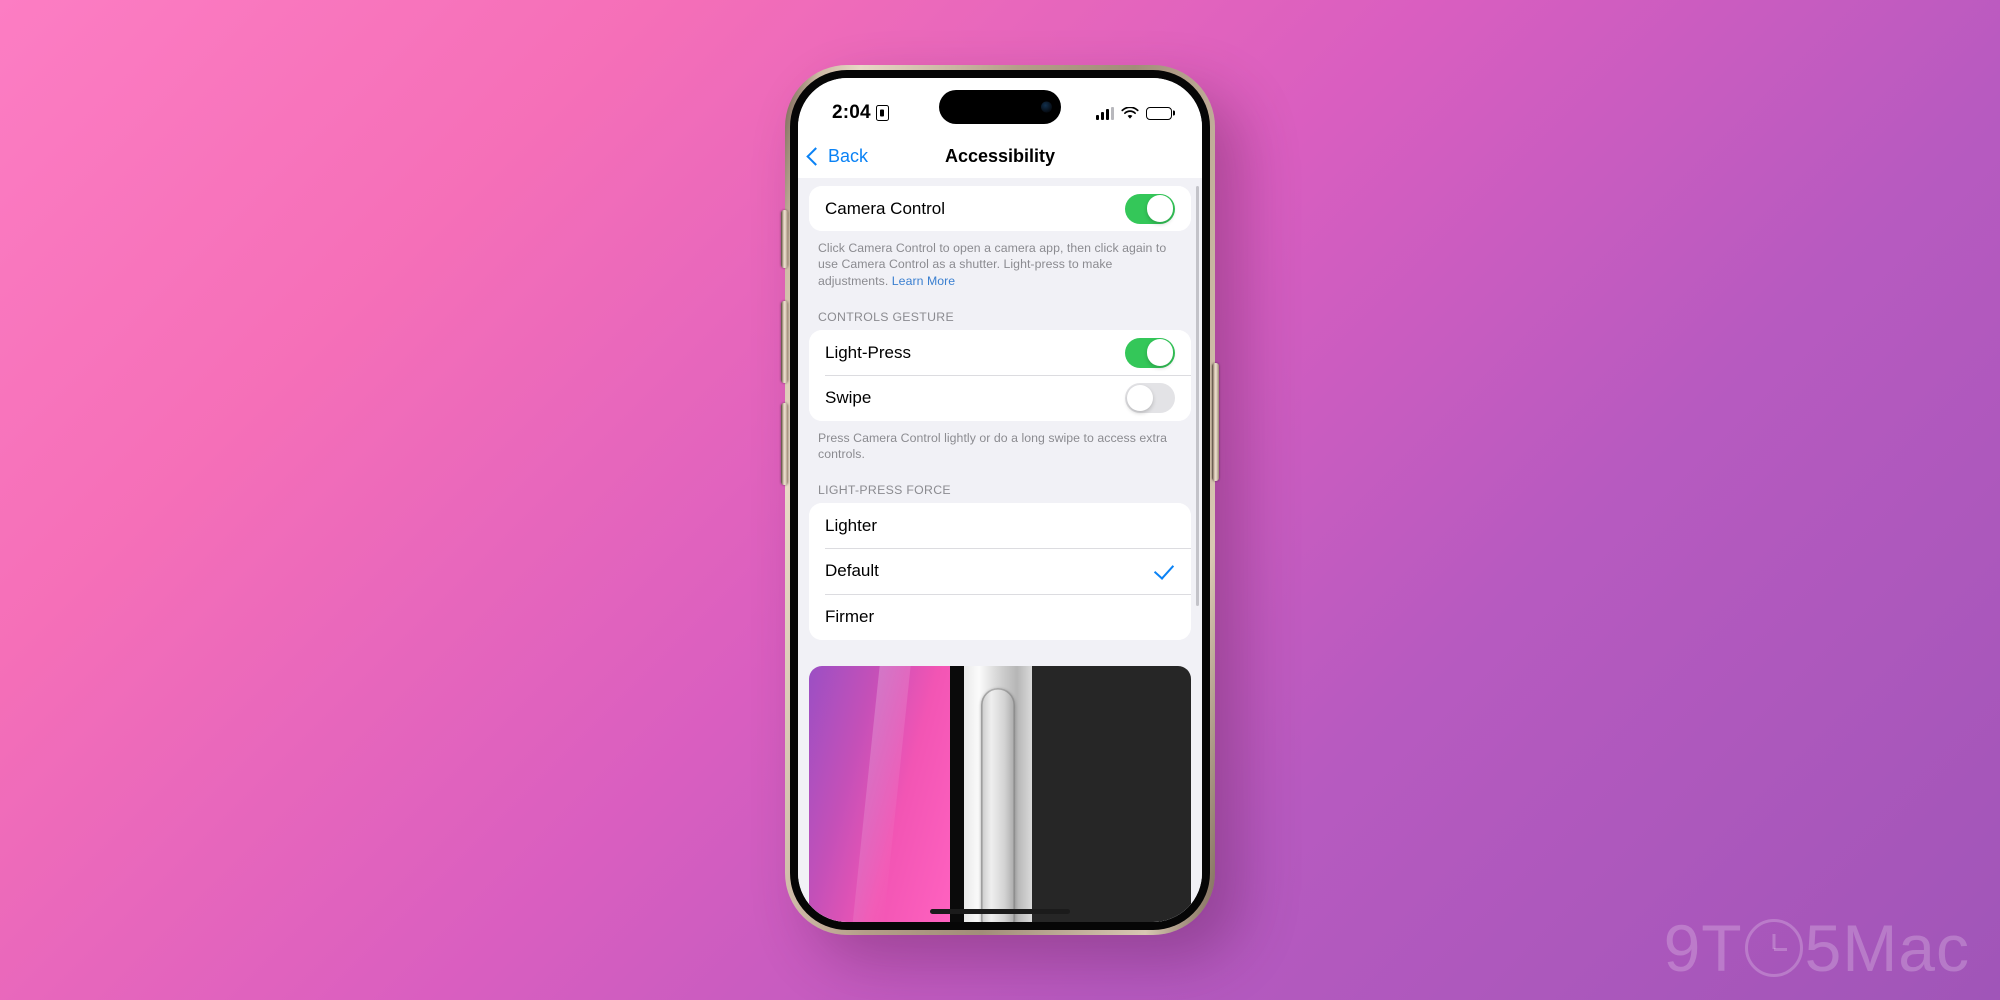  Describe the element at coordinates (886, 317) in the screenshot. I see `controls-gesture-header: CONTROLS GESTURE` at that location.